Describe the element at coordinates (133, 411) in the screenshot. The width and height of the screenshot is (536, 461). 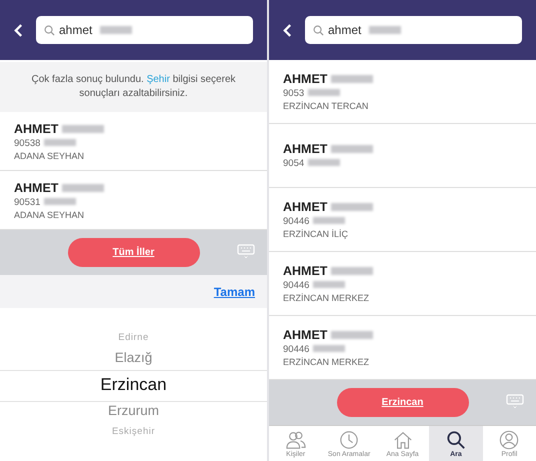
I see `picker-option: Erzurum` at that location.